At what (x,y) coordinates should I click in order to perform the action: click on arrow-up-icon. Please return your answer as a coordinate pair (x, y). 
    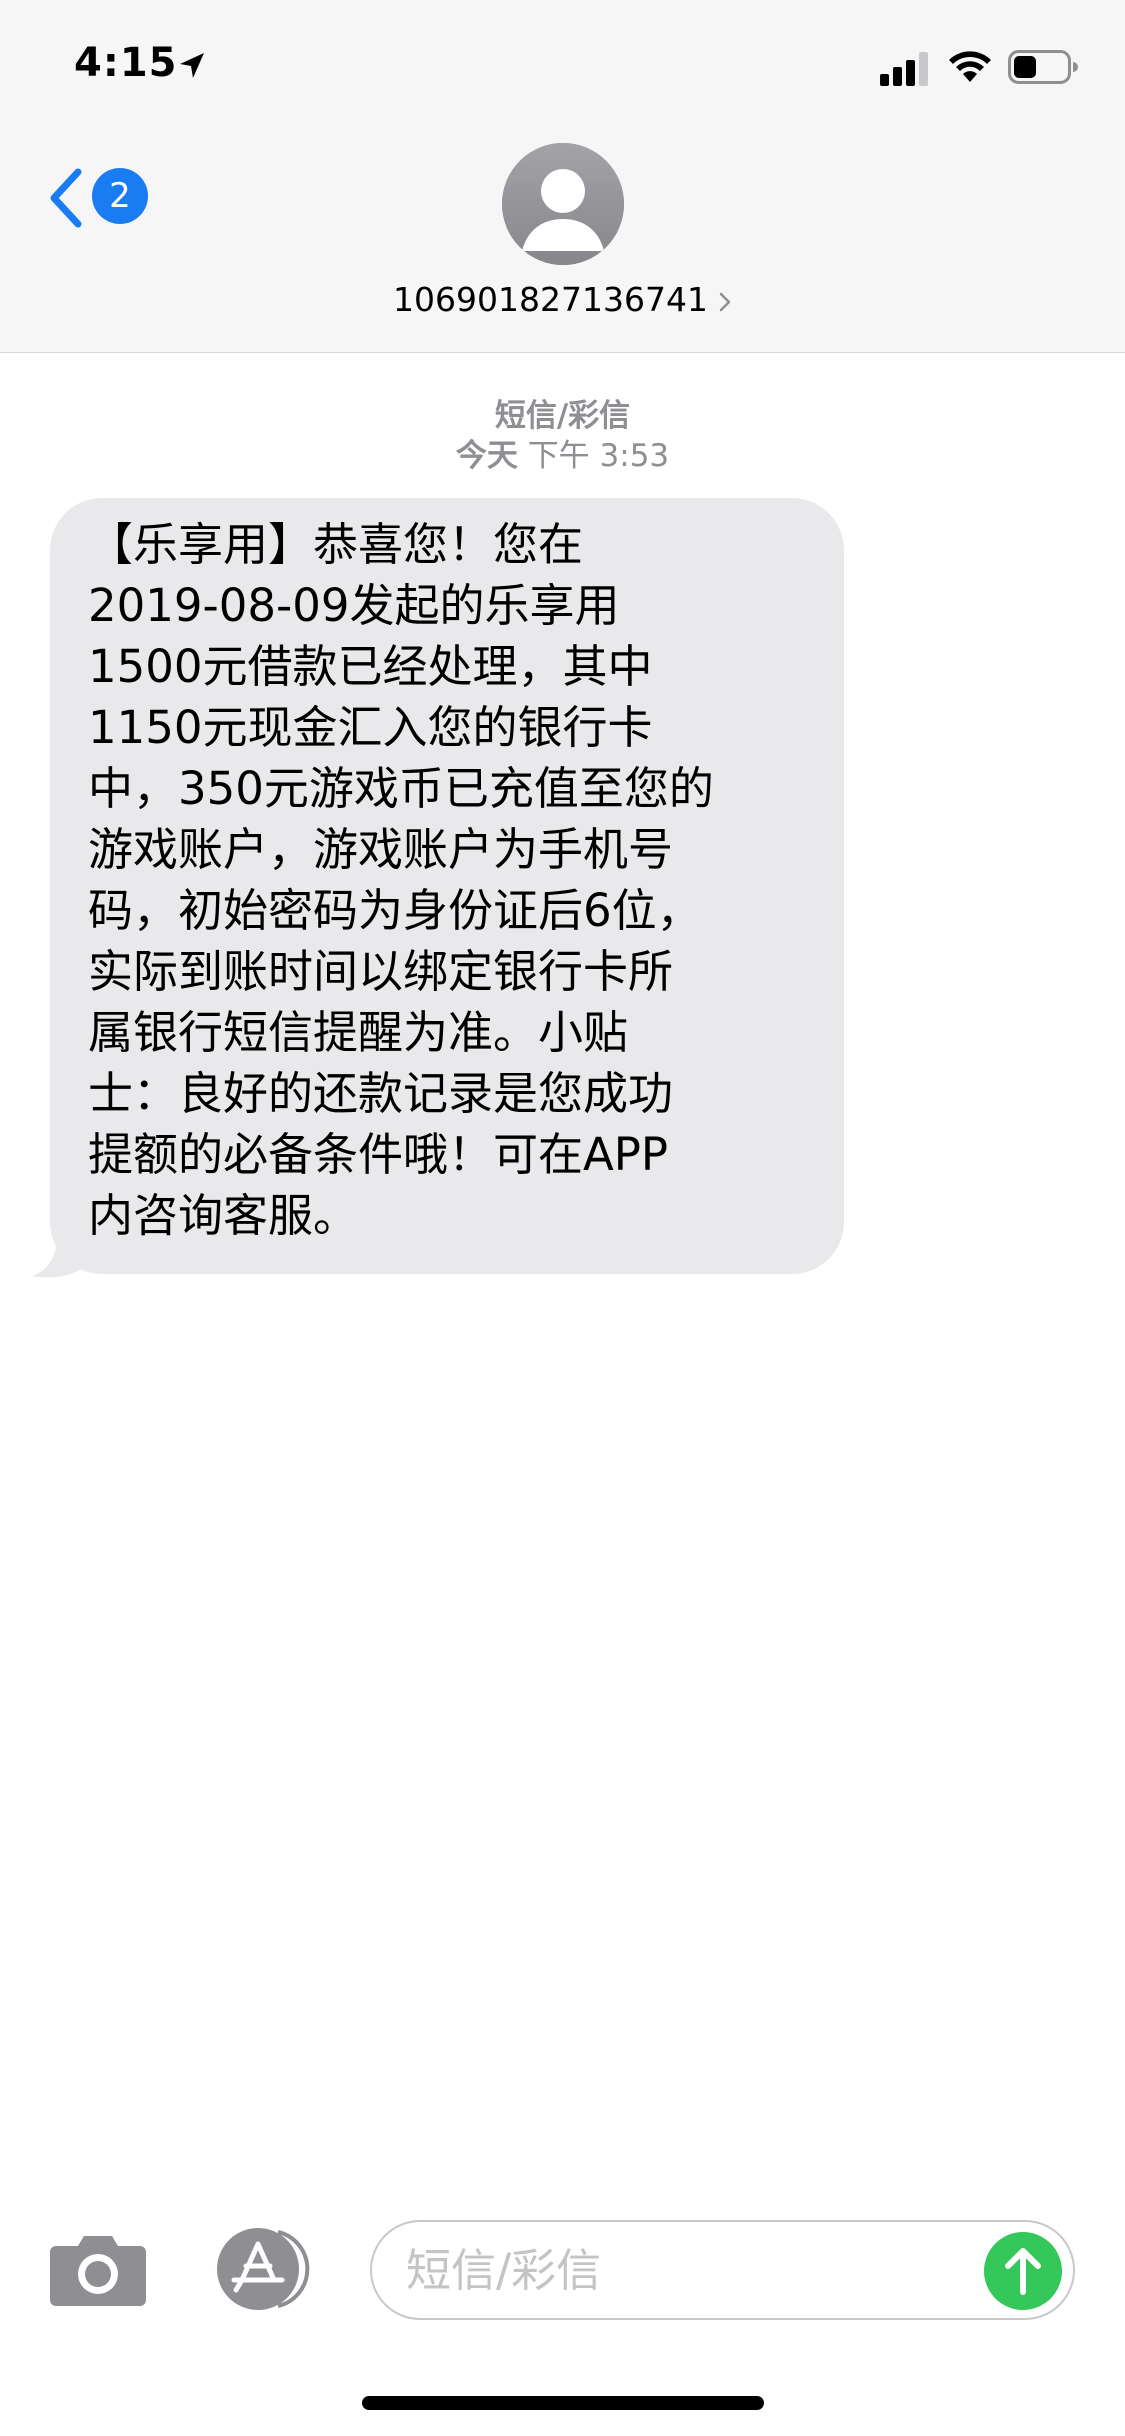
    Looking at the image, I should click on (1023, 2271).